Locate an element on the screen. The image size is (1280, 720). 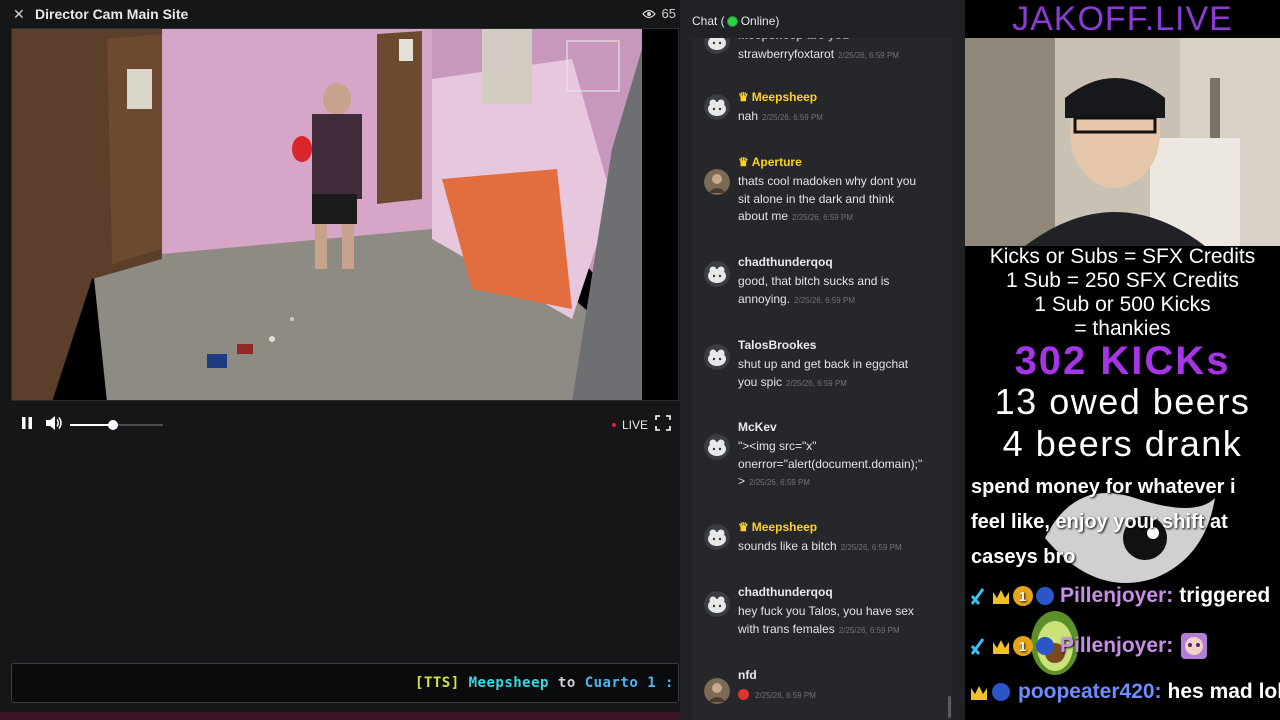
chat-status: Online) is located at coordinates (760, 21).